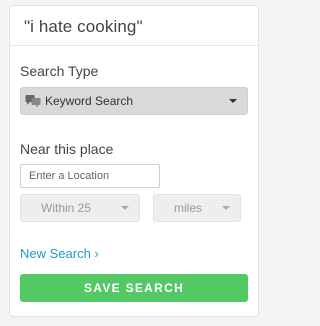 The height and width of the screenshot is (326, 320). What do you see at coordinates (33, 101) in the screenshot?
I see `speech-bubbles-icon` at bounding box center [33, 101].